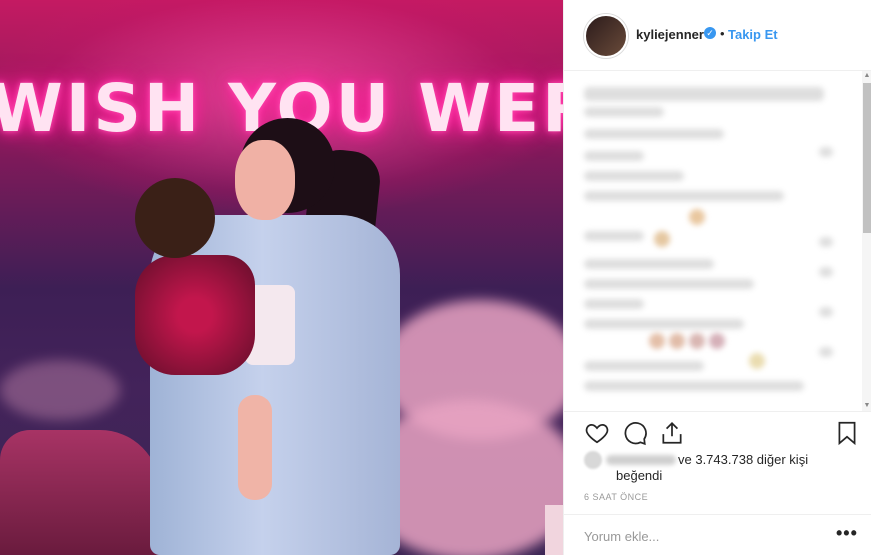  What do you see at coordinates (265, 180) in the screenshot?
I see `woman-face` at bounding box center [265, 180].